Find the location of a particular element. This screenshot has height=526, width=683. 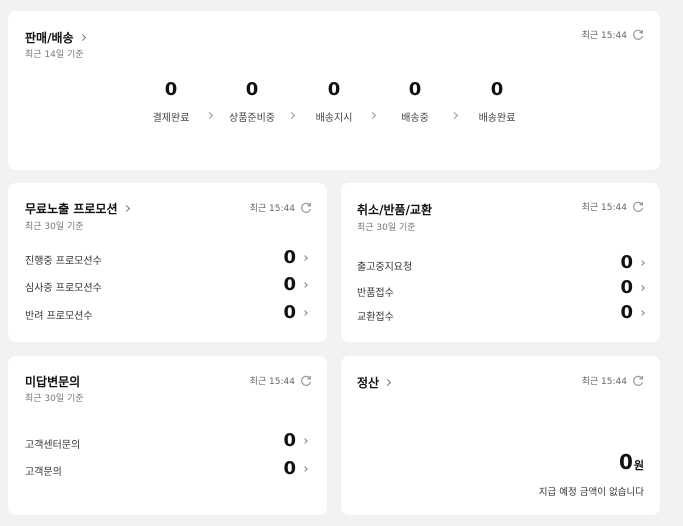

settlement-title: 정산 is located at coordinates (368, 383).